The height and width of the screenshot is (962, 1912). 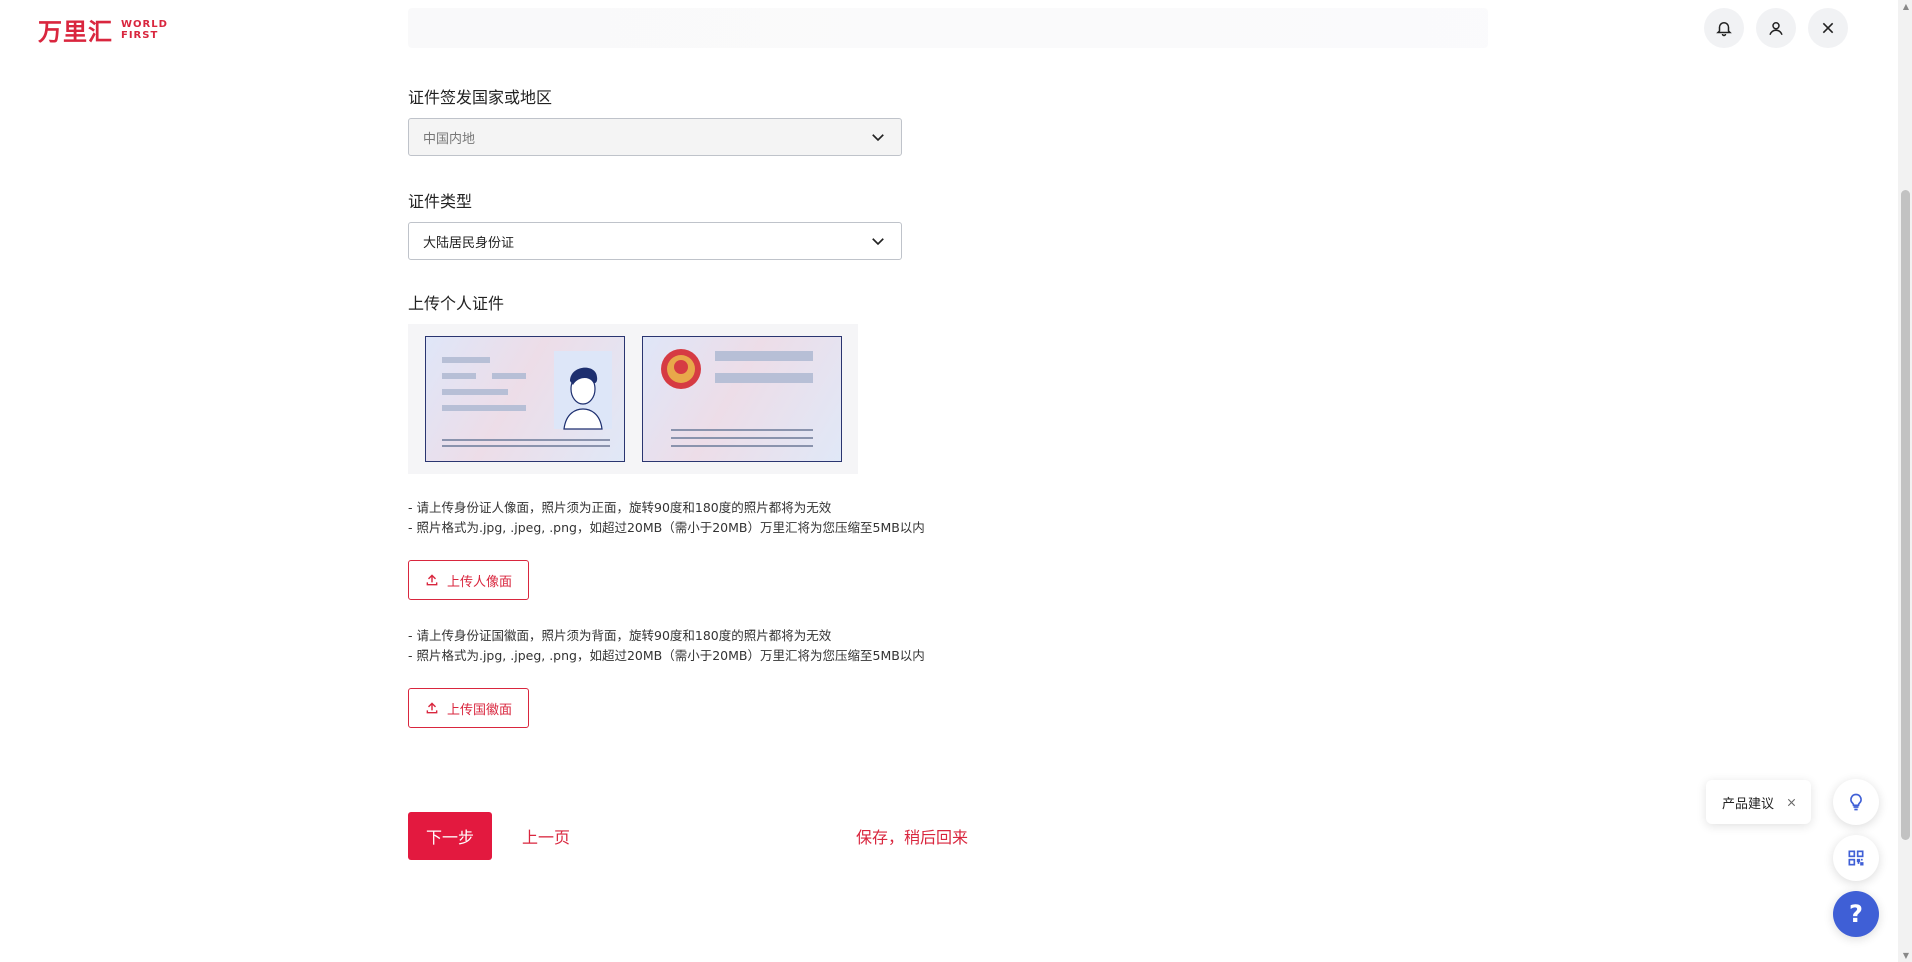 I want to click on brand-logo: 万里汇 WORLD FIRST, so click(x=103, y=29).